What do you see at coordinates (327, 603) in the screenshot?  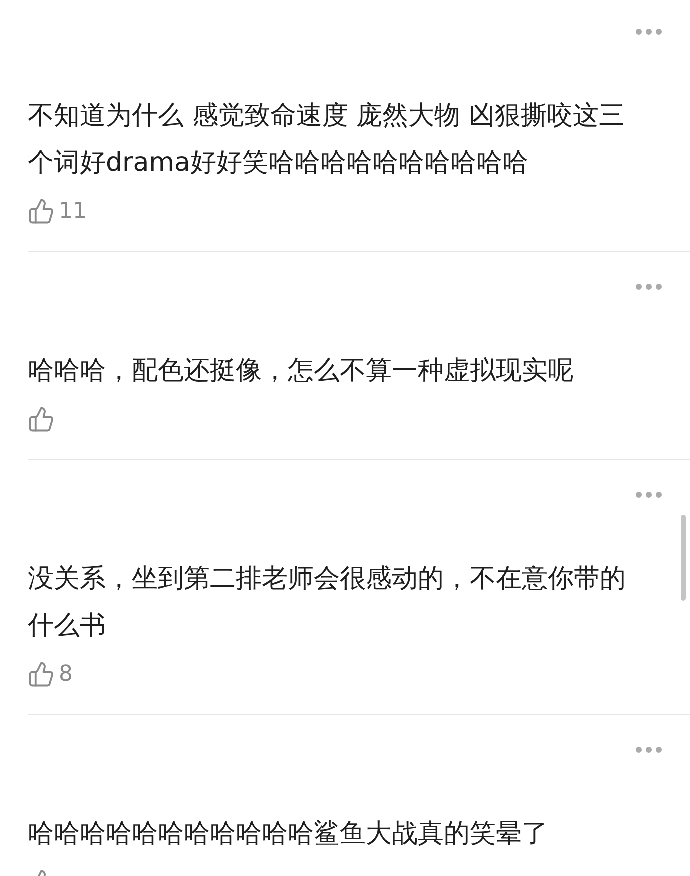 I see `comment-text: 没关系，坐到第二排老师会很感动的，不在意你带的什么书` at bounding box center [327, 603].